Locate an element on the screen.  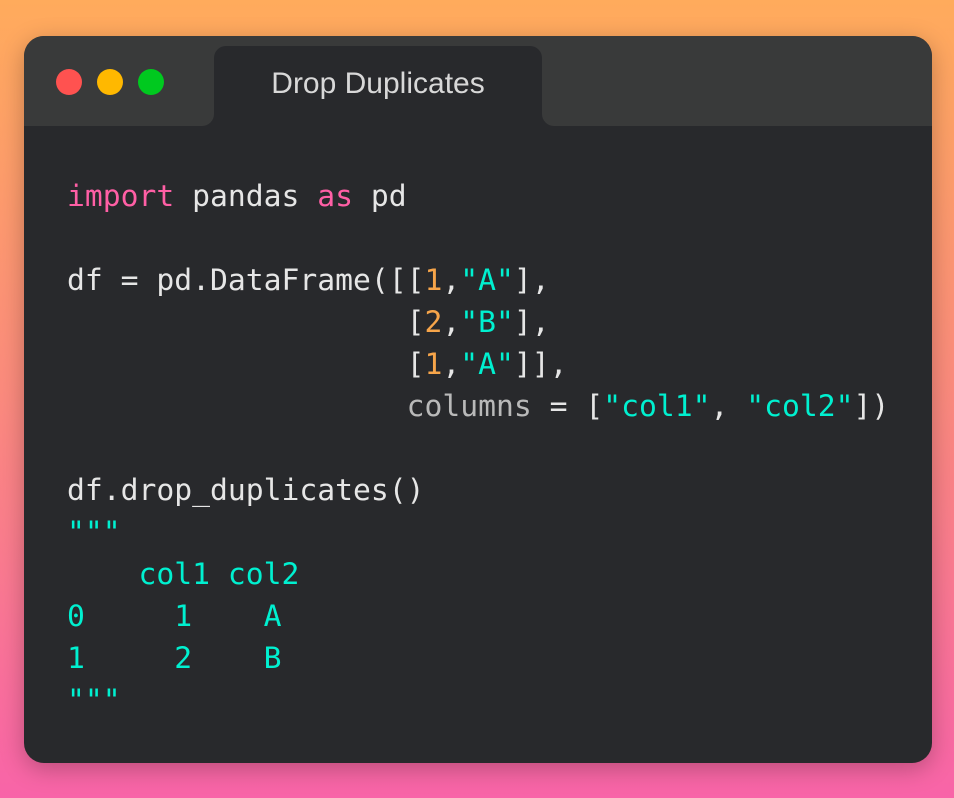
title-bar: Drop Duplicates is located at coordinates (478, 81).